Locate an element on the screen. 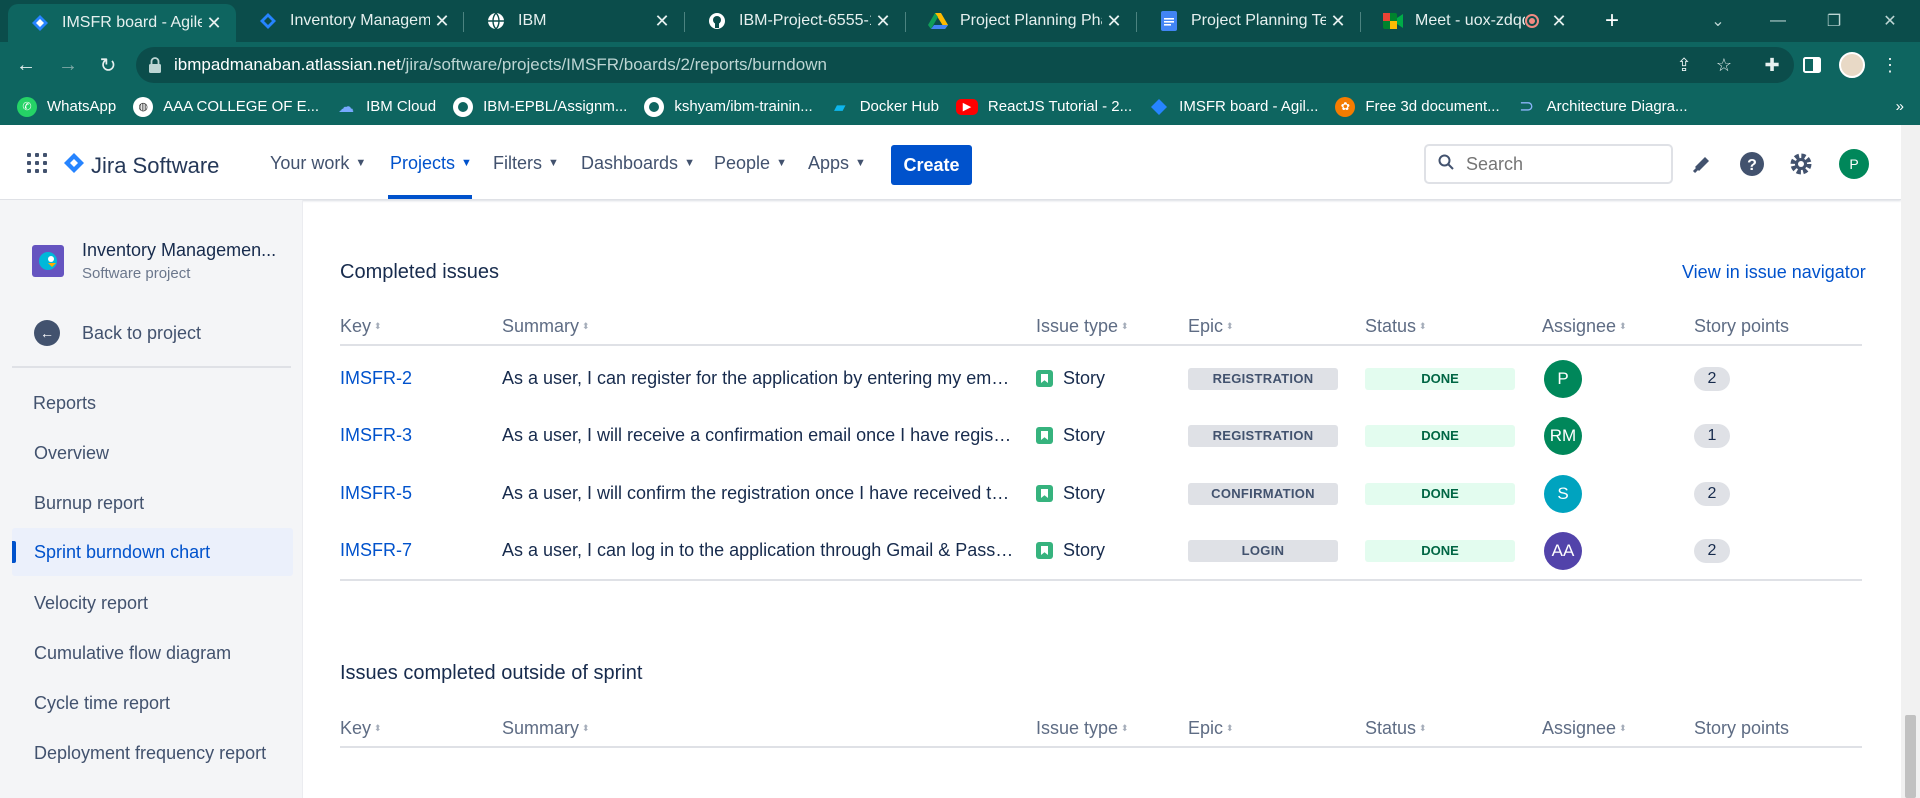  user-avatar: P is located at coordinates (1854, 164).